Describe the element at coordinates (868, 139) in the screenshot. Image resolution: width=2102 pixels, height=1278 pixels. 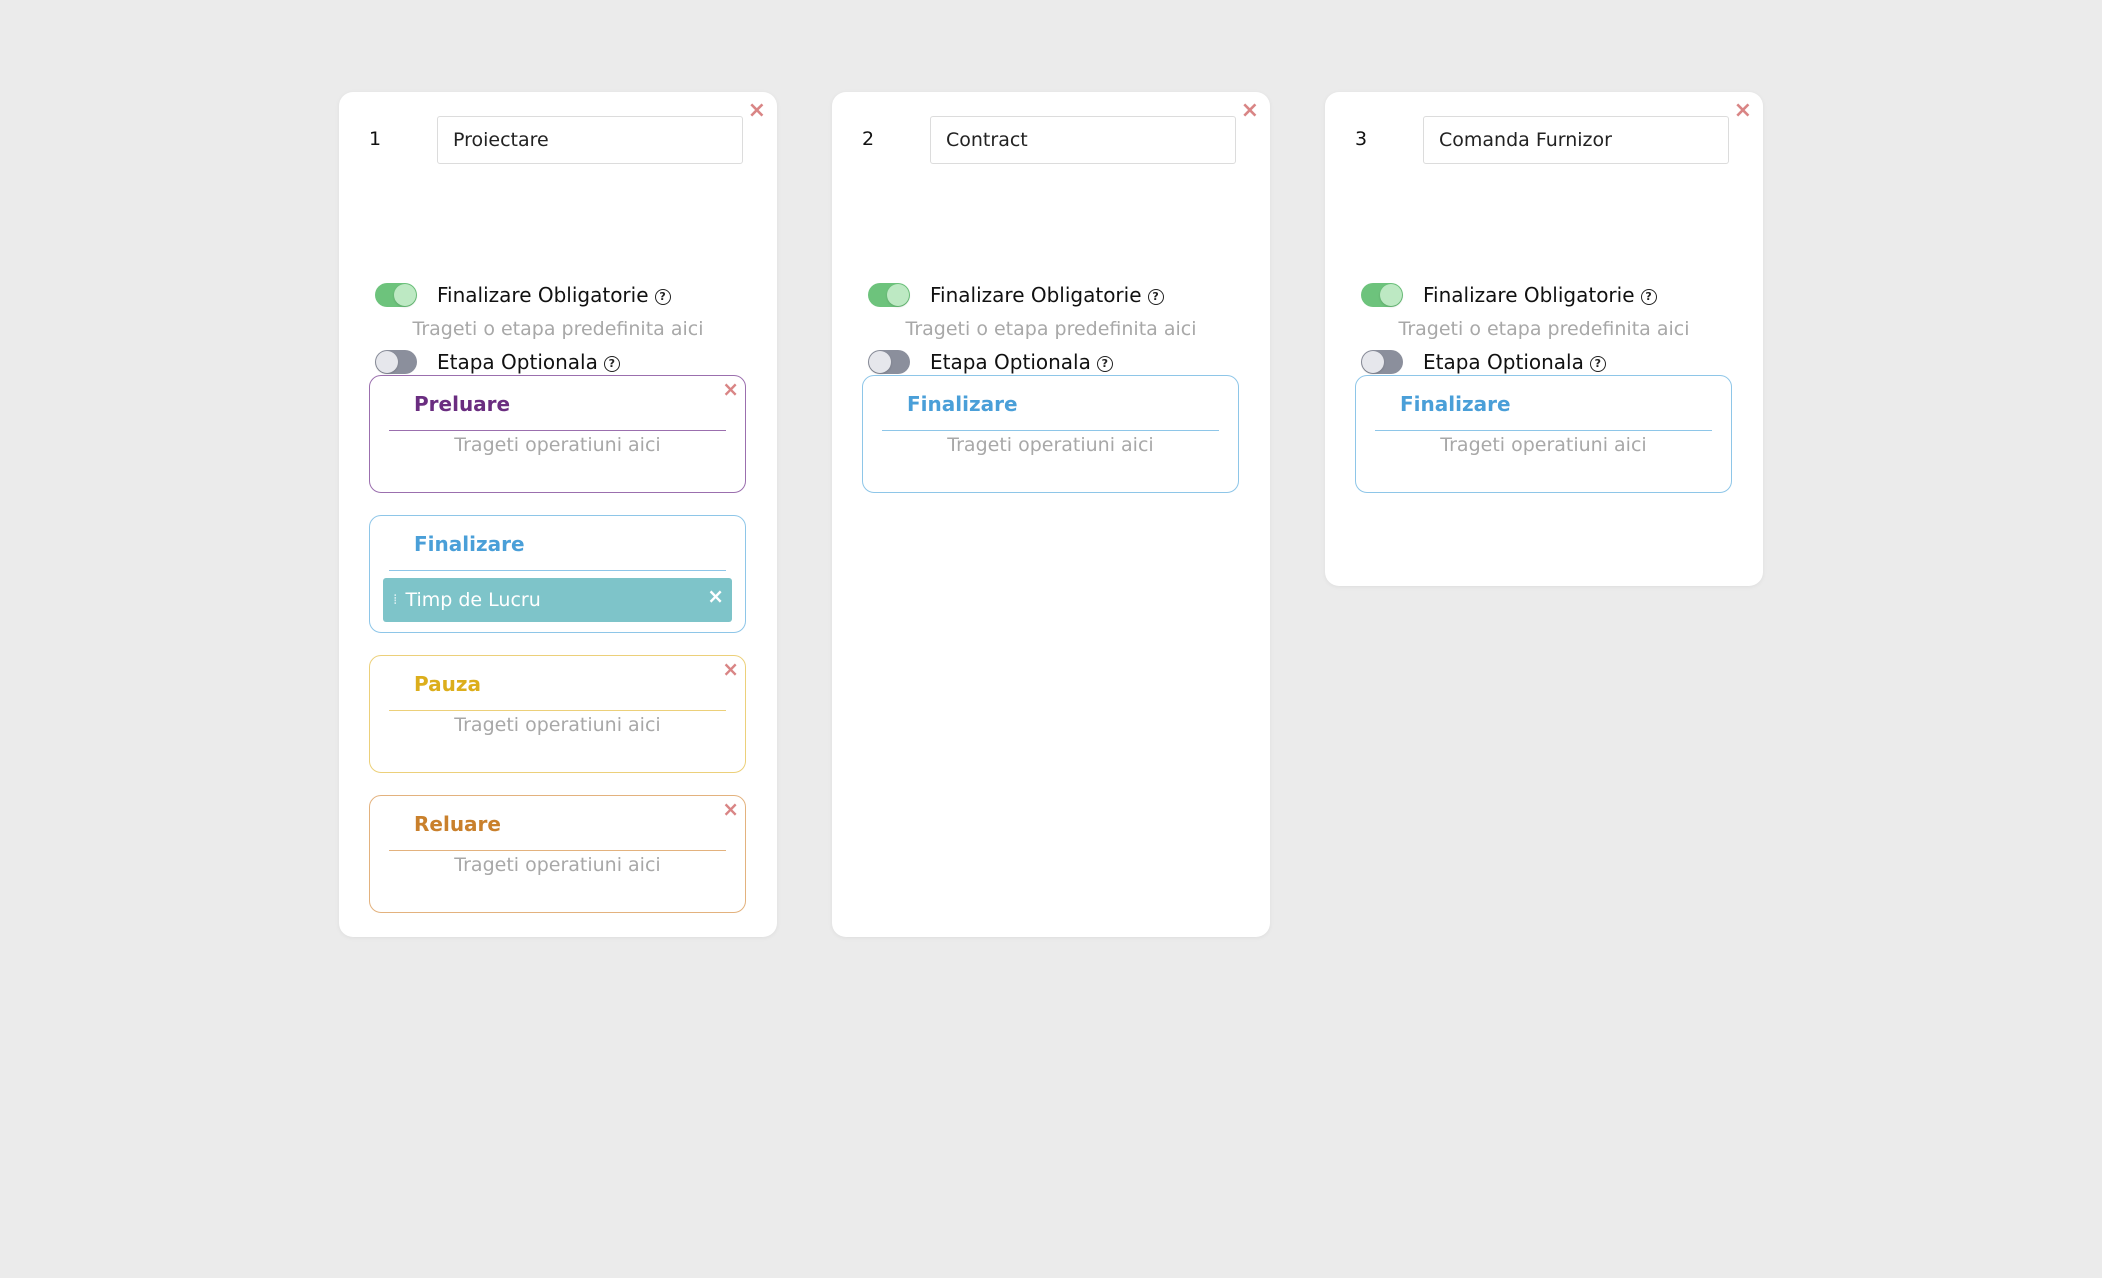
I see `stage-number: 2` at that location.